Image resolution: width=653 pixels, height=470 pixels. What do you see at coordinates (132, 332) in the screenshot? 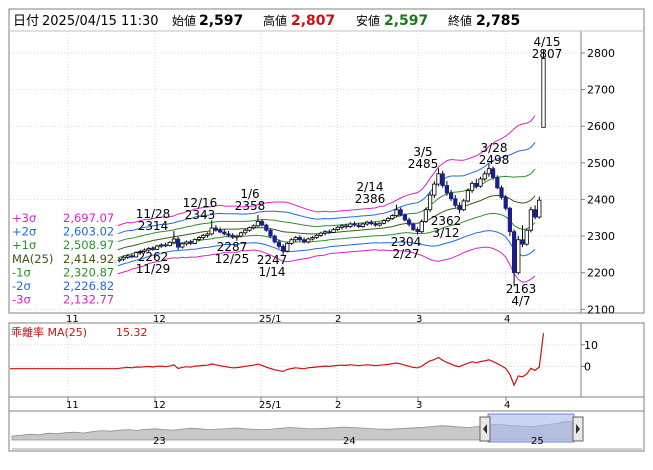
I see `deviation-value: 15.32` at bounding box center [132, 332].